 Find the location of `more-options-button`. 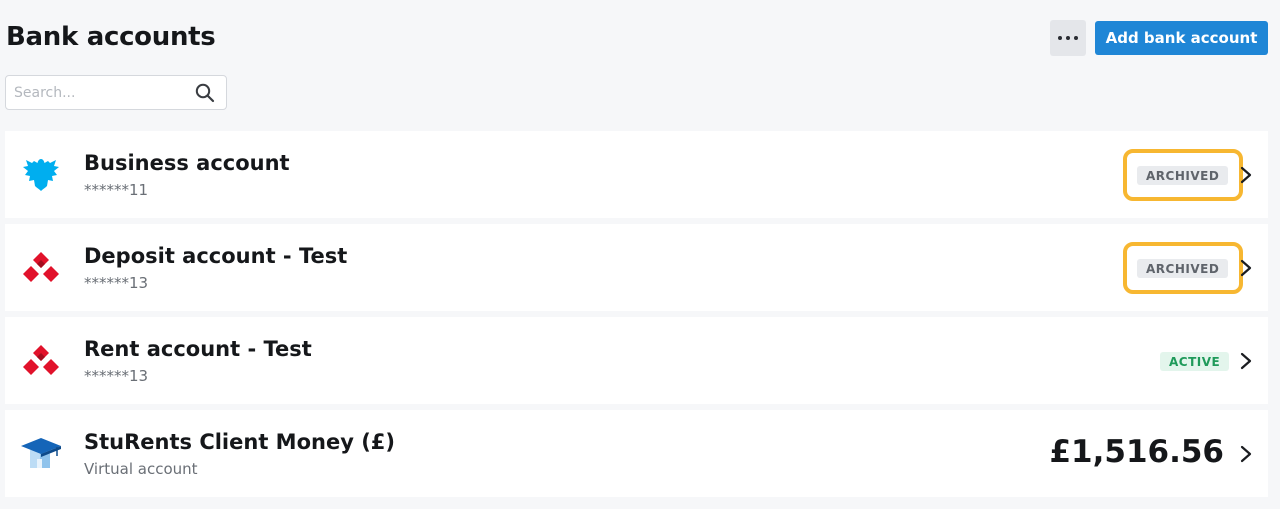

more-options-button is located at coordinates (1068, 38).